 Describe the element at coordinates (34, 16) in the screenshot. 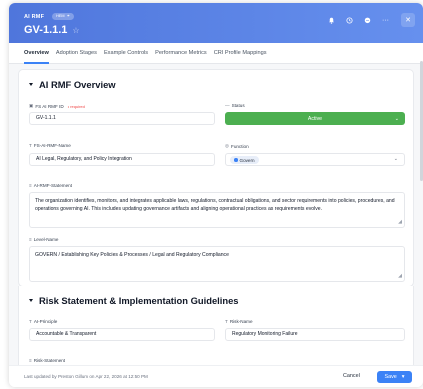

I see `app-name: AI RMF` at that location.